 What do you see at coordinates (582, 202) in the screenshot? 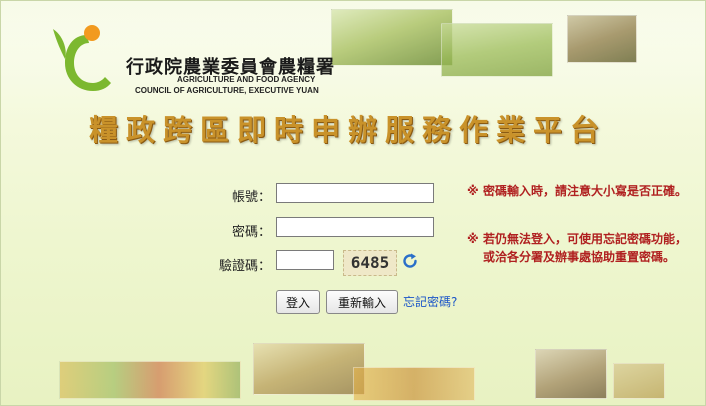
I see `note-case-sensitive: ※ 密碼輸入時，請注意大小寫是否正確。` at bounding box center [582, 202].